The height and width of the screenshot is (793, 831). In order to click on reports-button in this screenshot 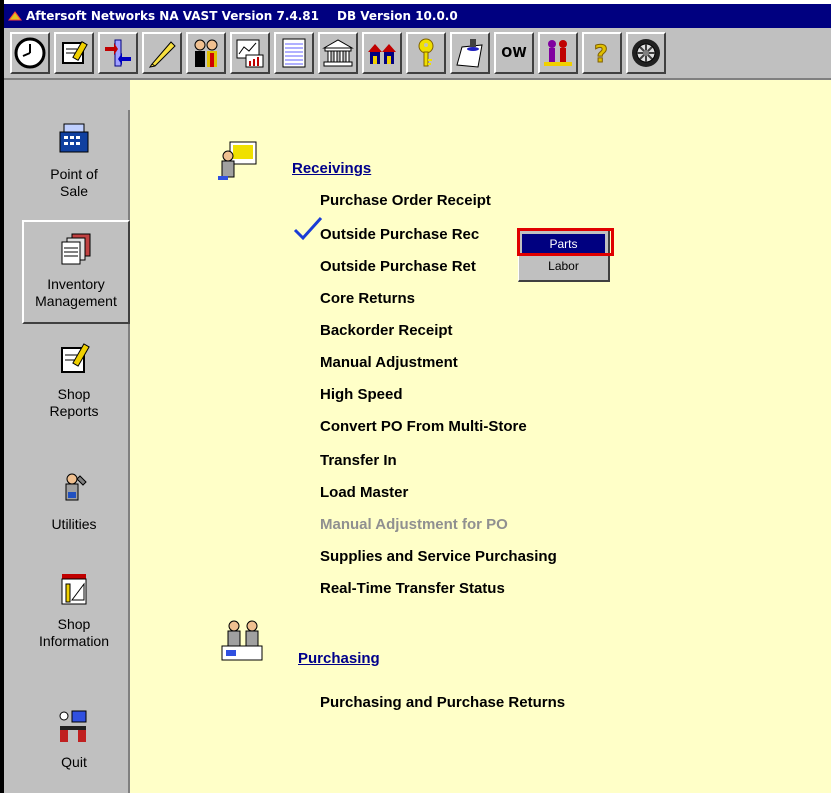, I will do `click(250, 53)`.